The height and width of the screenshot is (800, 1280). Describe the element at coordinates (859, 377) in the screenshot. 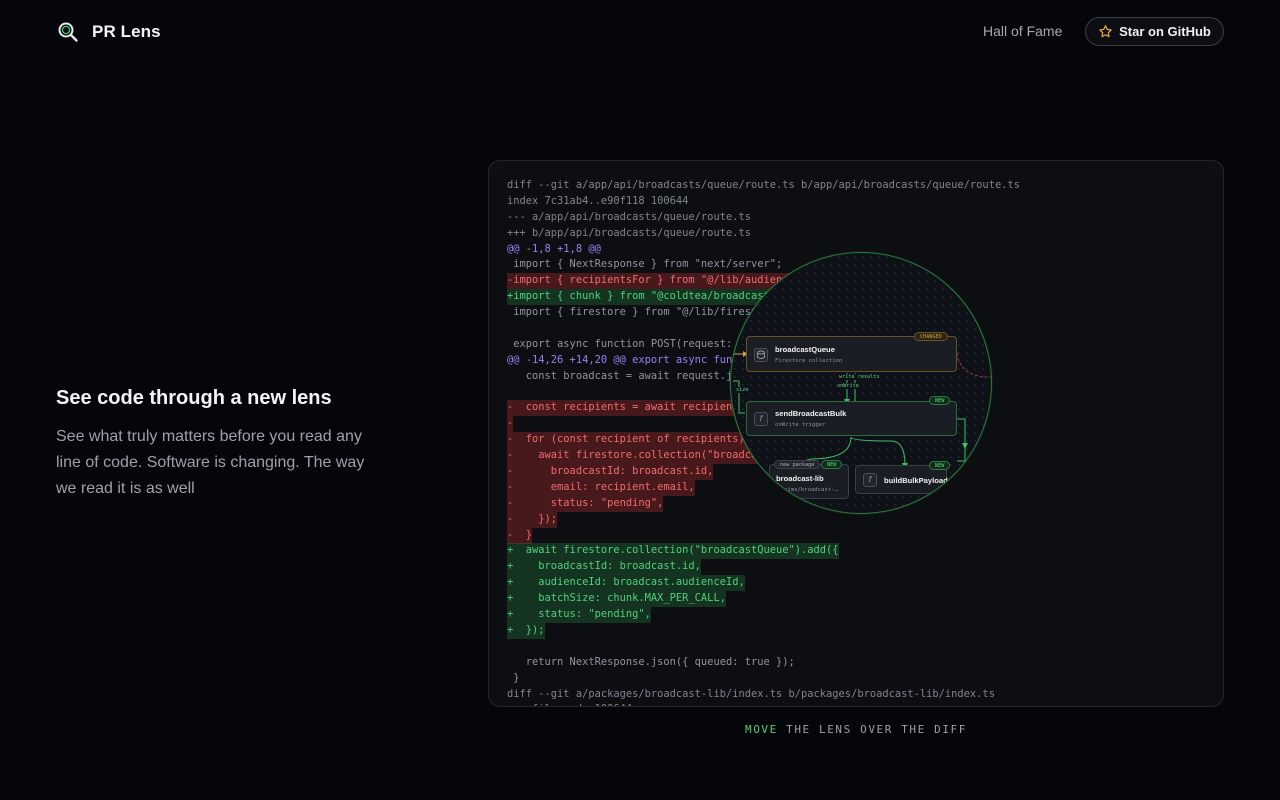

I see `edge-label-write-results: write results` at that location.